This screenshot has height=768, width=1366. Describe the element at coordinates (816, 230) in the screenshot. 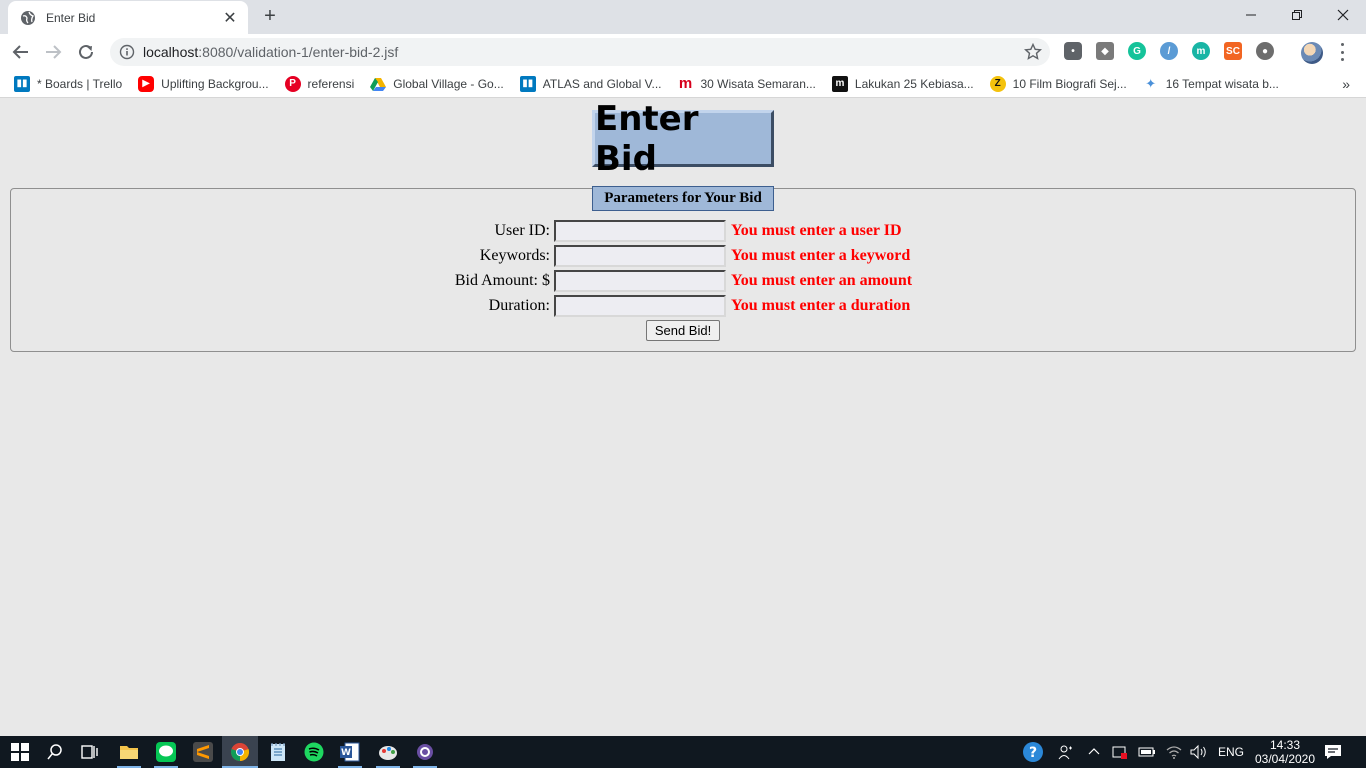

I see `user-id-error: You must enter a user ID` at that location.